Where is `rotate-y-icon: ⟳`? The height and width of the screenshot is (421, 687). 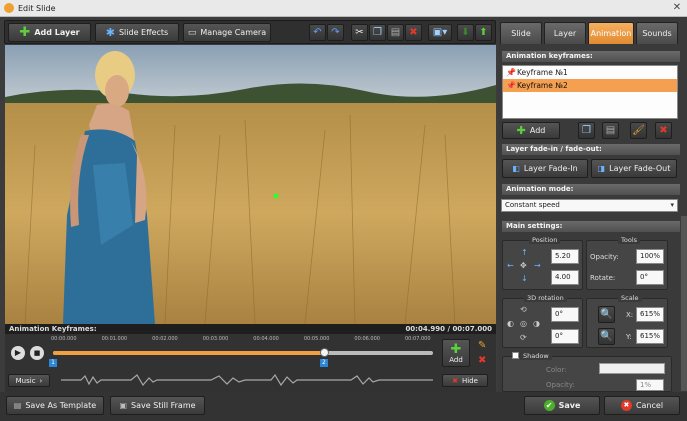
rotate-y-icon: ⟳ is located at coordinates (523, 337).